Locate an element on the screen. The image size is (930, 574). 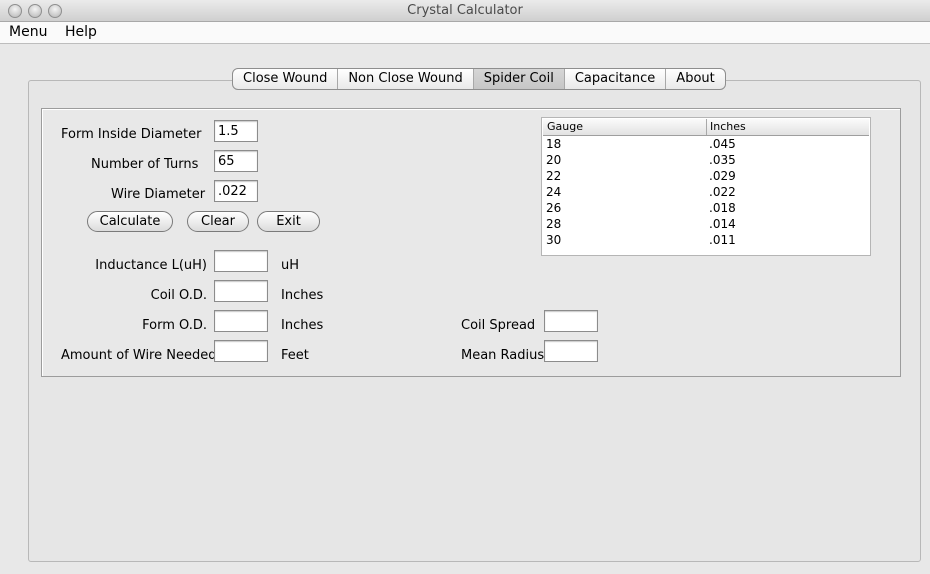
exit-button: Exit is located at coordinates (288, 221).